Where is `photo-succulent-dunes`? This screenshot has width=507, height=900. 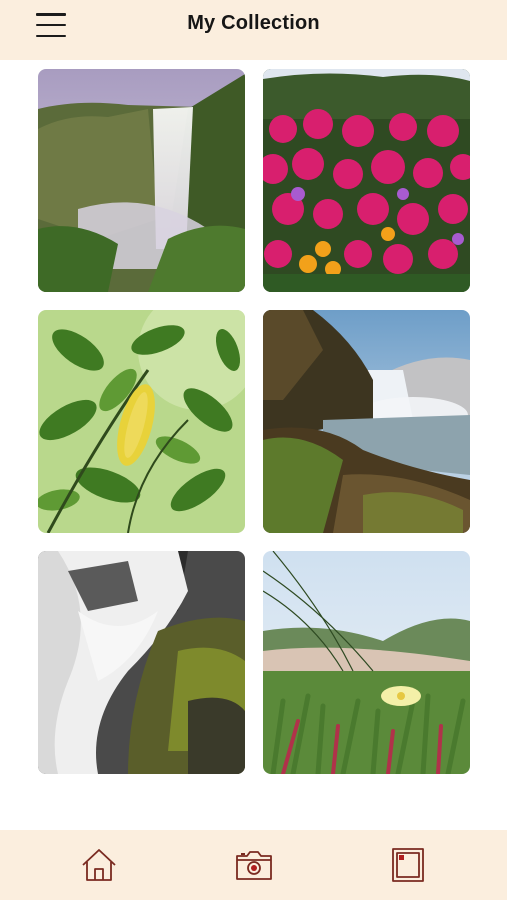 photo-succulent-dunes is located at coordinates (366, 662).